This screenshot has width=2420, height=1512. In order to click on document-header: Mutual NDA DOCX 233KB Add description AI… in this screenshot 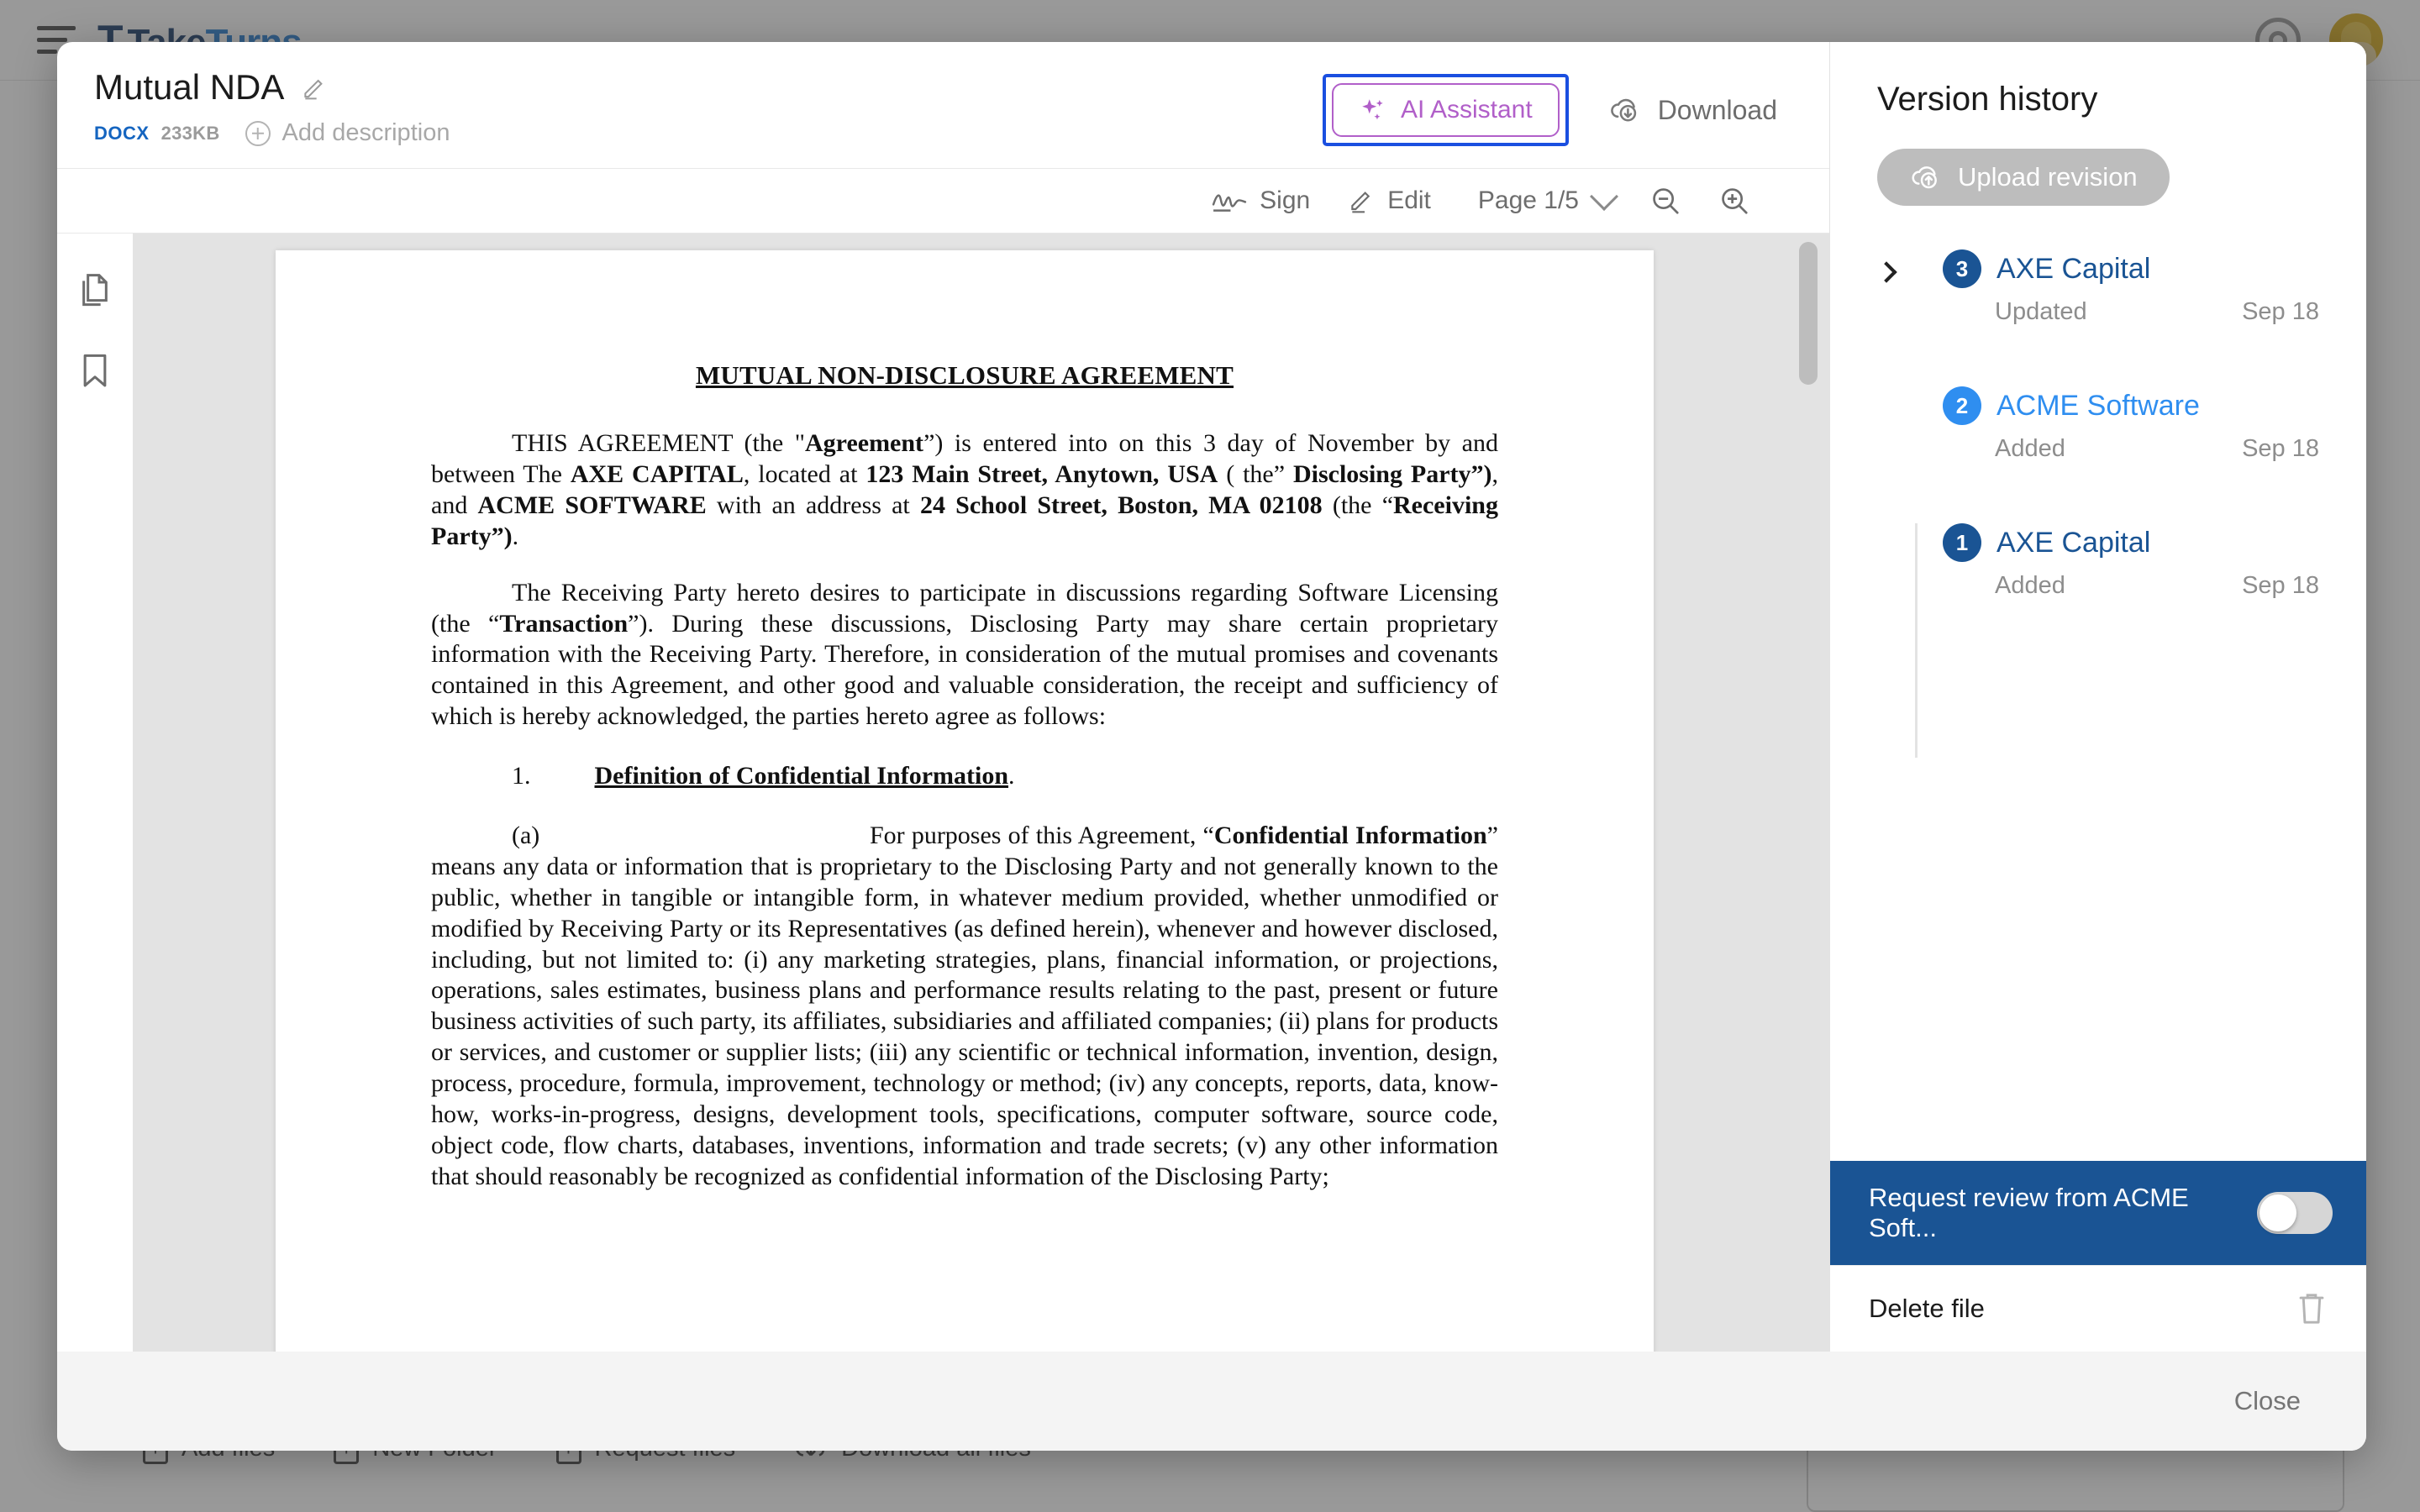, I will do `click(943, 105)`.